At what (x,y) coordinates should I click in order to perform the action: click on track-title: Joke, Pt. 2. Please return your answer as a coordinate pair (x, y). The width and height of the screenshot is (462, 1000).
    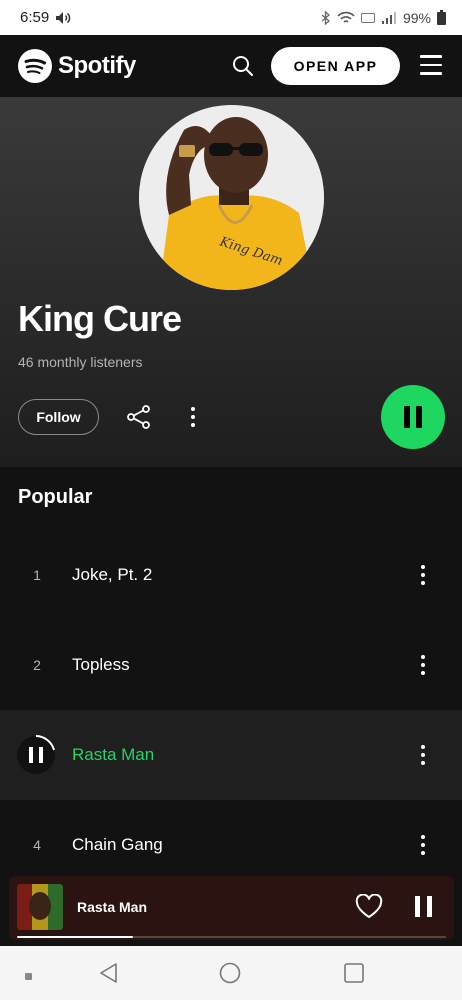
    Looking at the image, I should click on (112, 574).